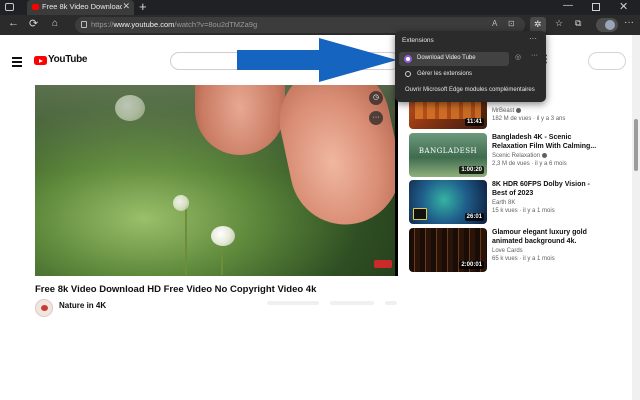  Describe the element at coordinates (418, 40) in the screenshot. I see `popup-title: Extensions` at that location.